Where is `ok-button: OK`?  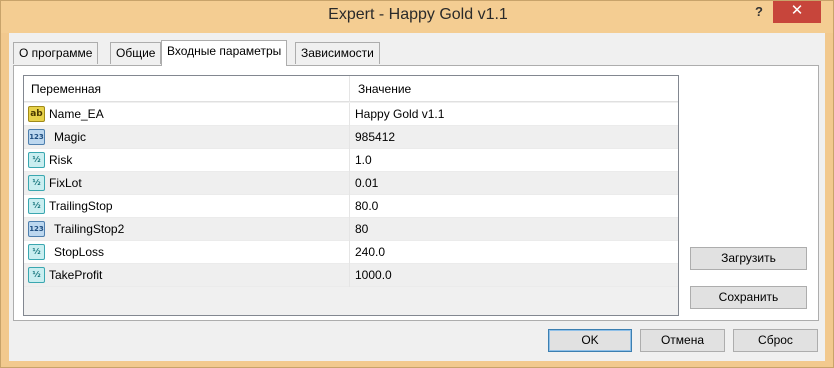
ok-button: OK is located at coordinates (590, 340).